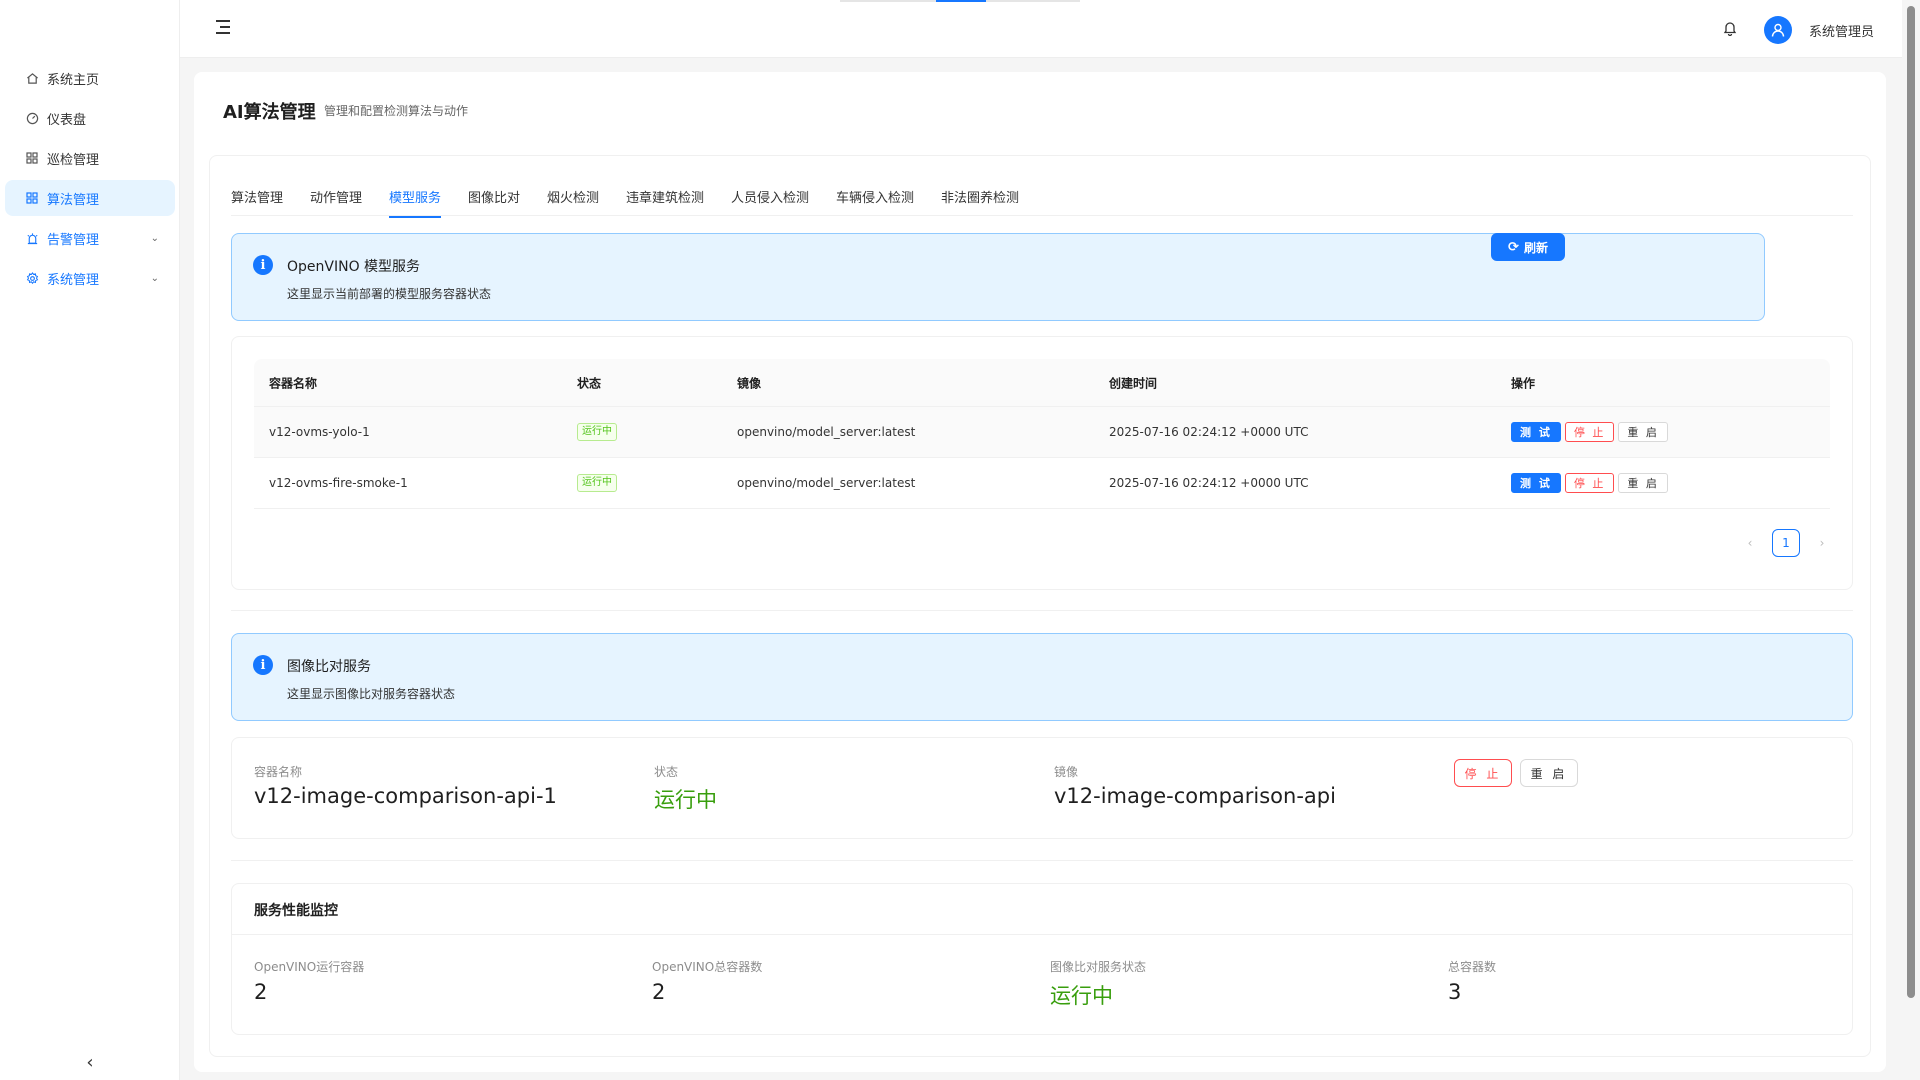  Describe the element at coordinates (1195, 796) in the screenshot. I see `image-value: v12-image-comparison-api` at that location.